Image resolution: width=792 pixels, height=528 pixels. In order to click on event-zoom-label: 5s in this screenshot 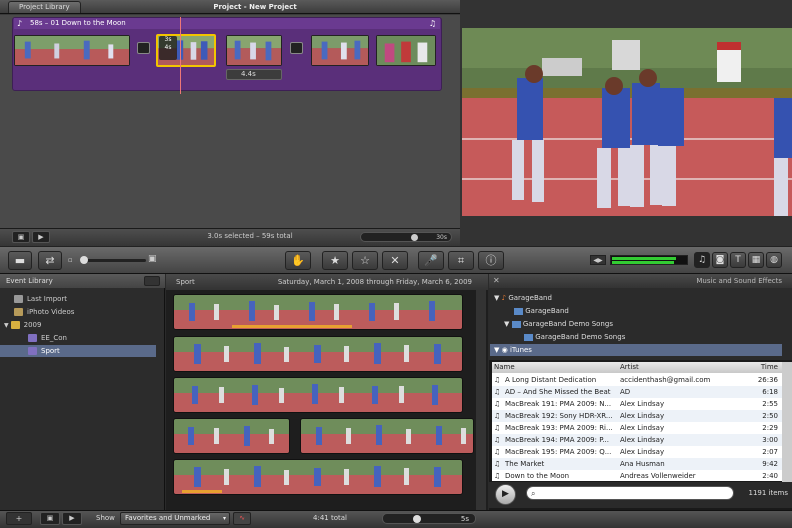, I will do `click(464, 519)`.